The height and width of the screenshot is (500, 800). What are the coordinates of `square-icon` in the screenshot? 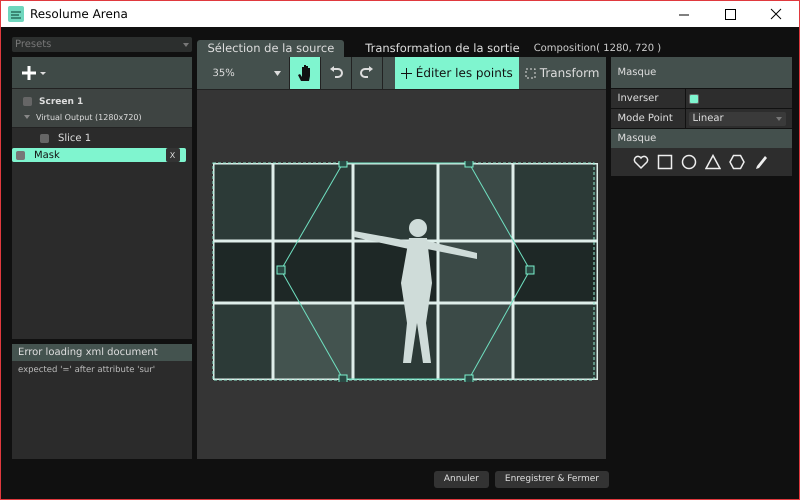 It's located at (665, 162).